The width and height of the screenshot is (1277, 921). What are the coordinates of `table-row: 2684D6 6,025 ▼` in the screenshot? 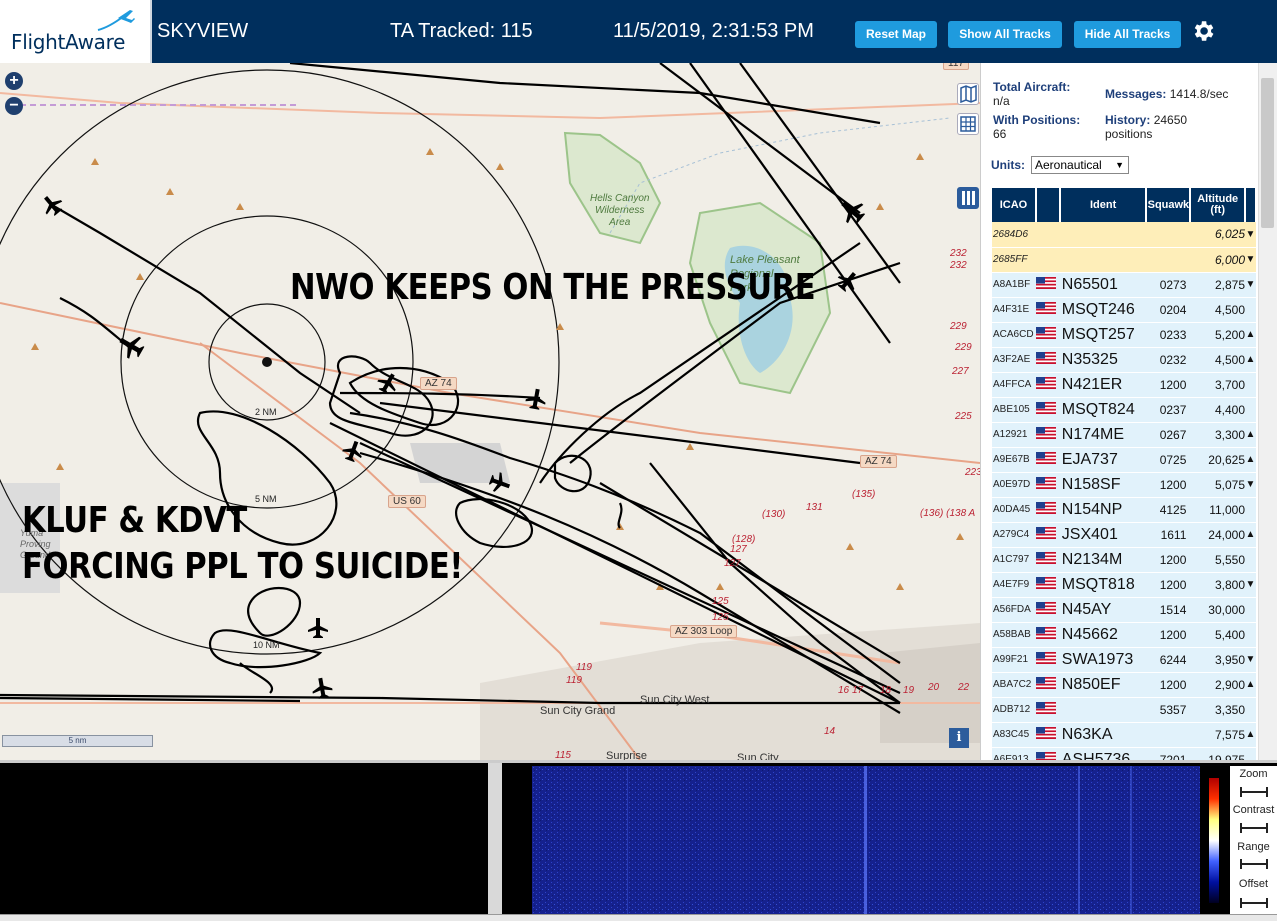 It's located at (1124, 235).